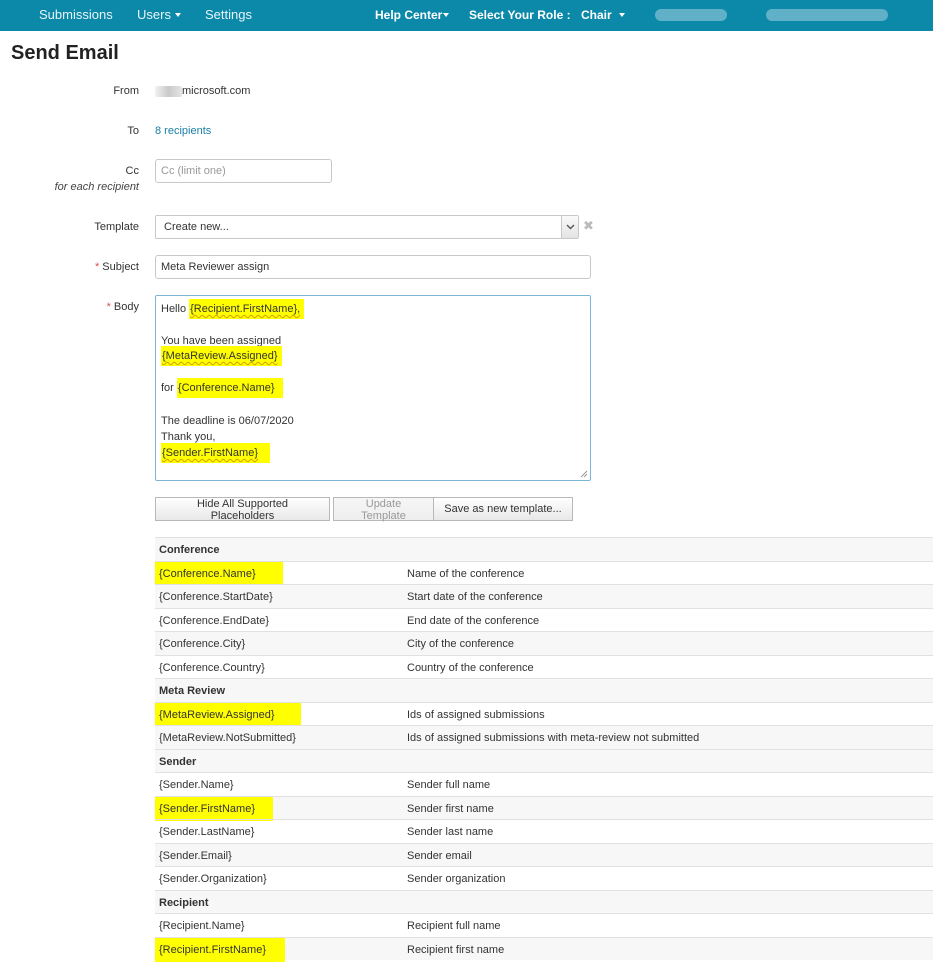  Describe the element at coordinates (175, 309) in the screenshot. I see `body-hello: Hello` at that location.